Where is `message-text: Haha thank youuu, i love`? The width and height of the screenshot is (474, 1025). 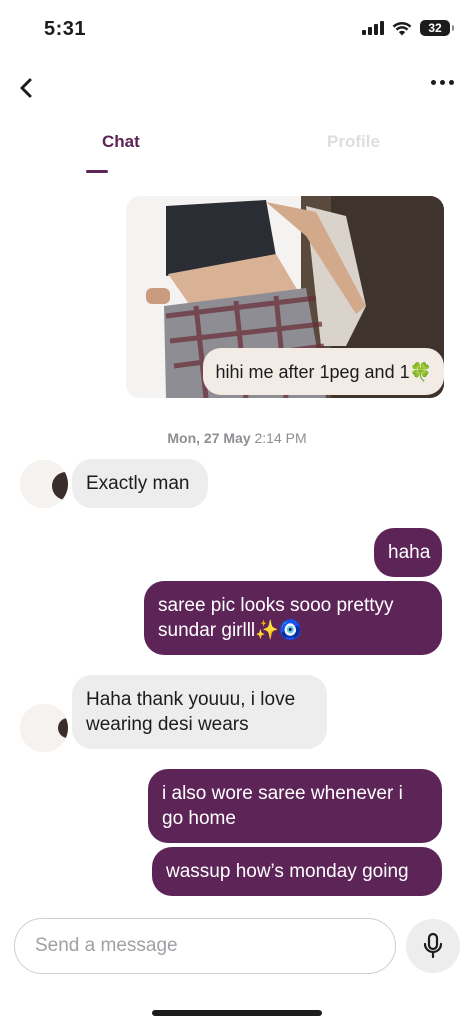 message-text: Haha thank youuu, i love is located at coordinates (191, 699).